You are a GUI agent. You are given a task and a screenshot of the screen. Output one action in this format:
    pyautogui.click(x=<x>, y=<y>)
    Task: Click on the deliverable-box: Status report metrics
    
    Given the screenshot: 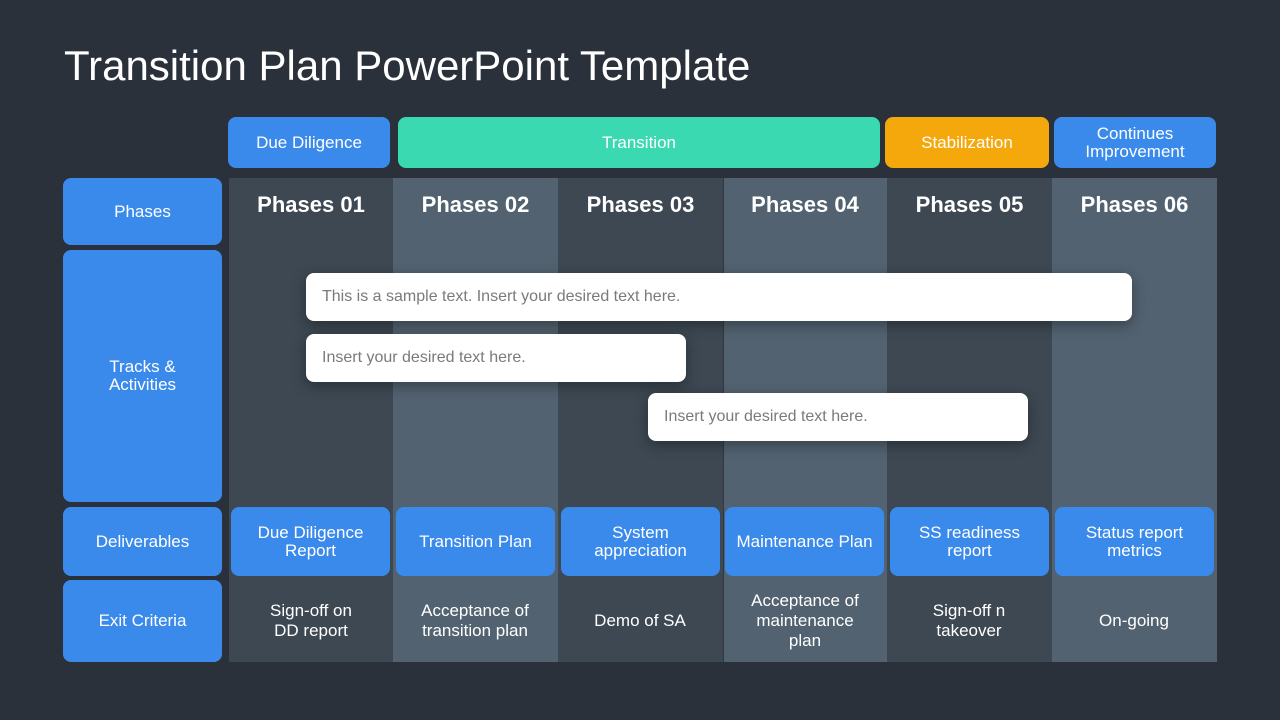 What is the action you would take?
    pyautogui.click(x=1134, y=541)
    